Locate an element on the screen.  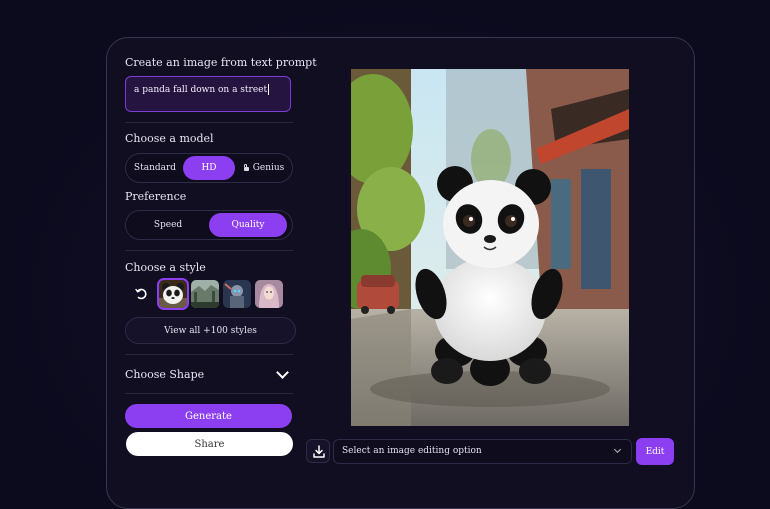
model-selector: Standard HD Genius is located at coordinates (209, 168).